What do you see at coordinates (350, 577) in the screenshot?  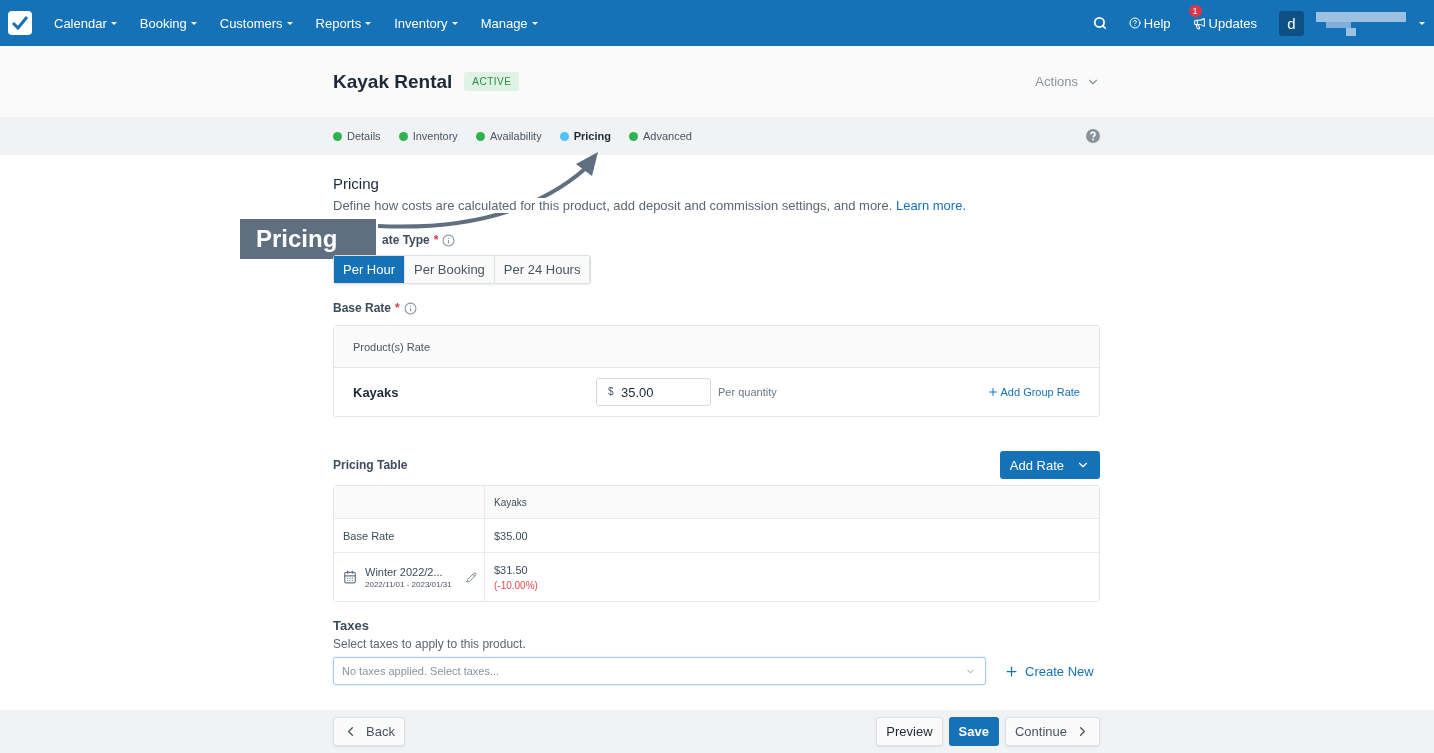 I see `calendar-icon` at bounding box center [350, 577].